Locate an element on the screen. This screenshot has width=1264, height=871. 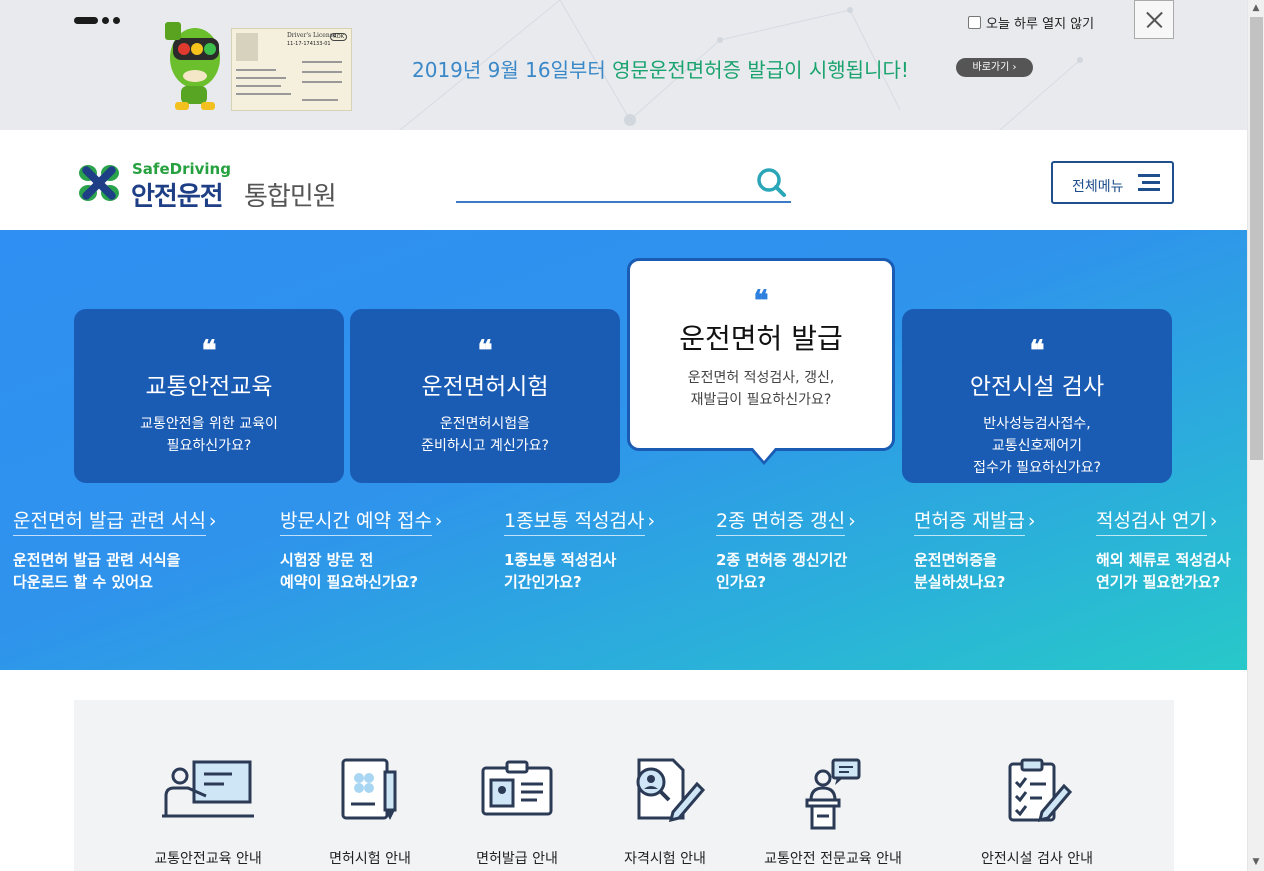
link-title: 방문시간 예약 접수 is located at coordinates (356, 521).